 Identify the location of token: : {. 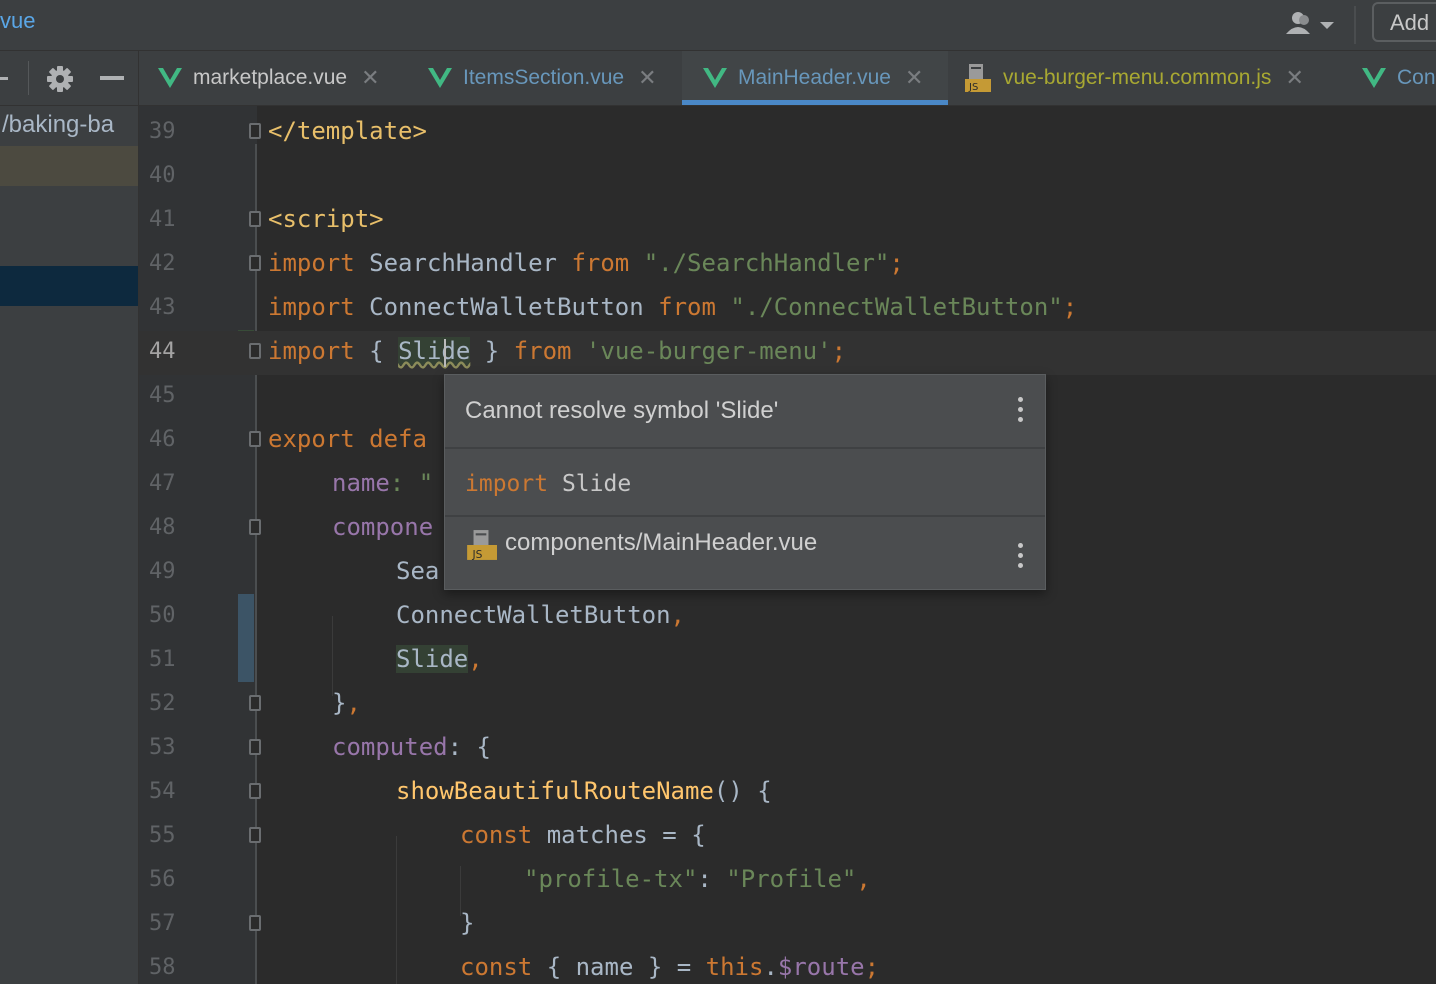
(469, 747).